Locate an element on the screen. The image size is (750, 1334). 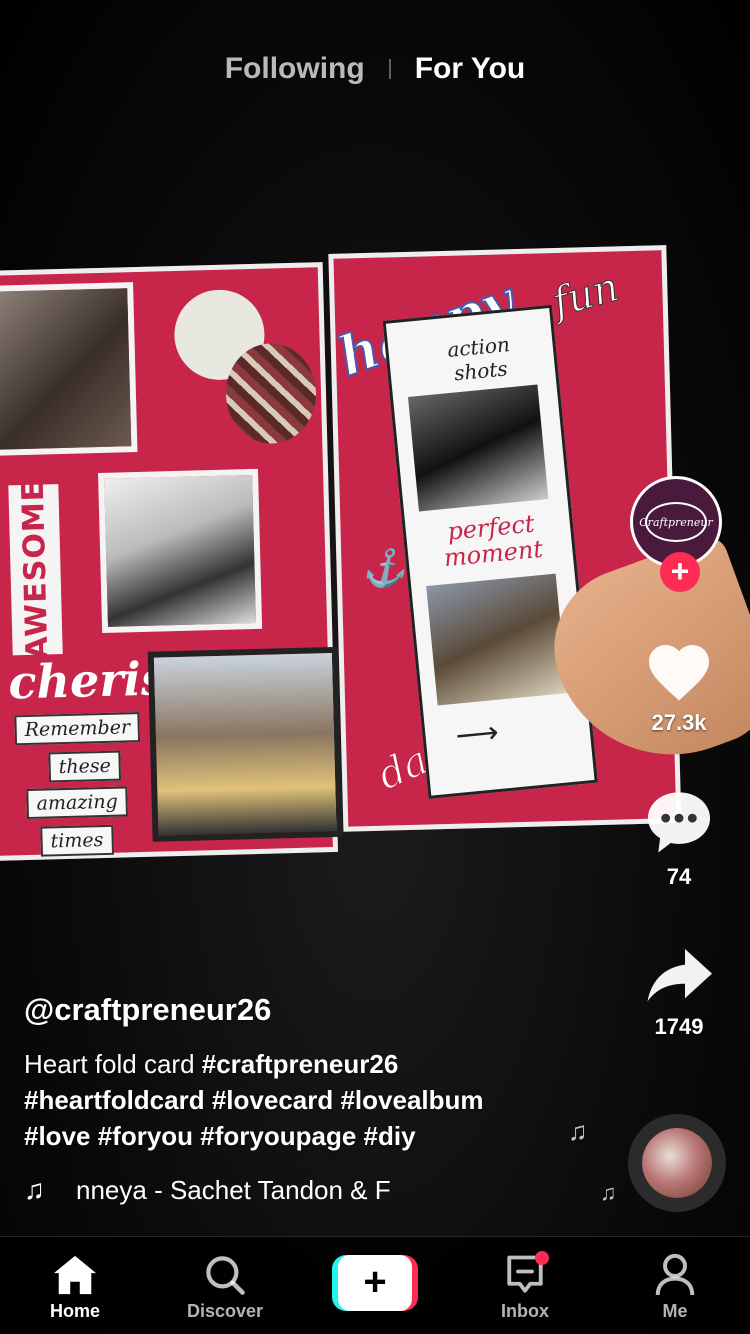
heart-icon is located at coordinates (679, 673).